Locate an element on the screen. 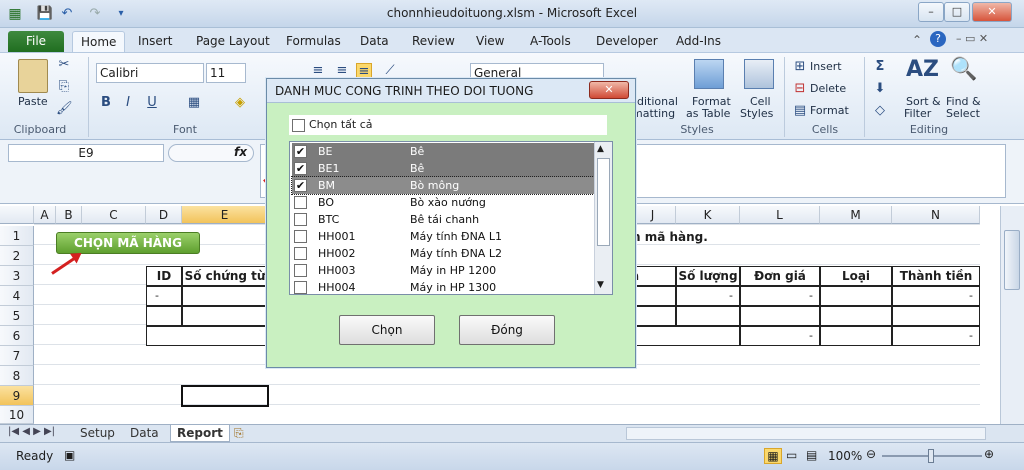 This screenshot has width=1024, height=470. font-name-box: Calibri is located at coordinates (150, 73).